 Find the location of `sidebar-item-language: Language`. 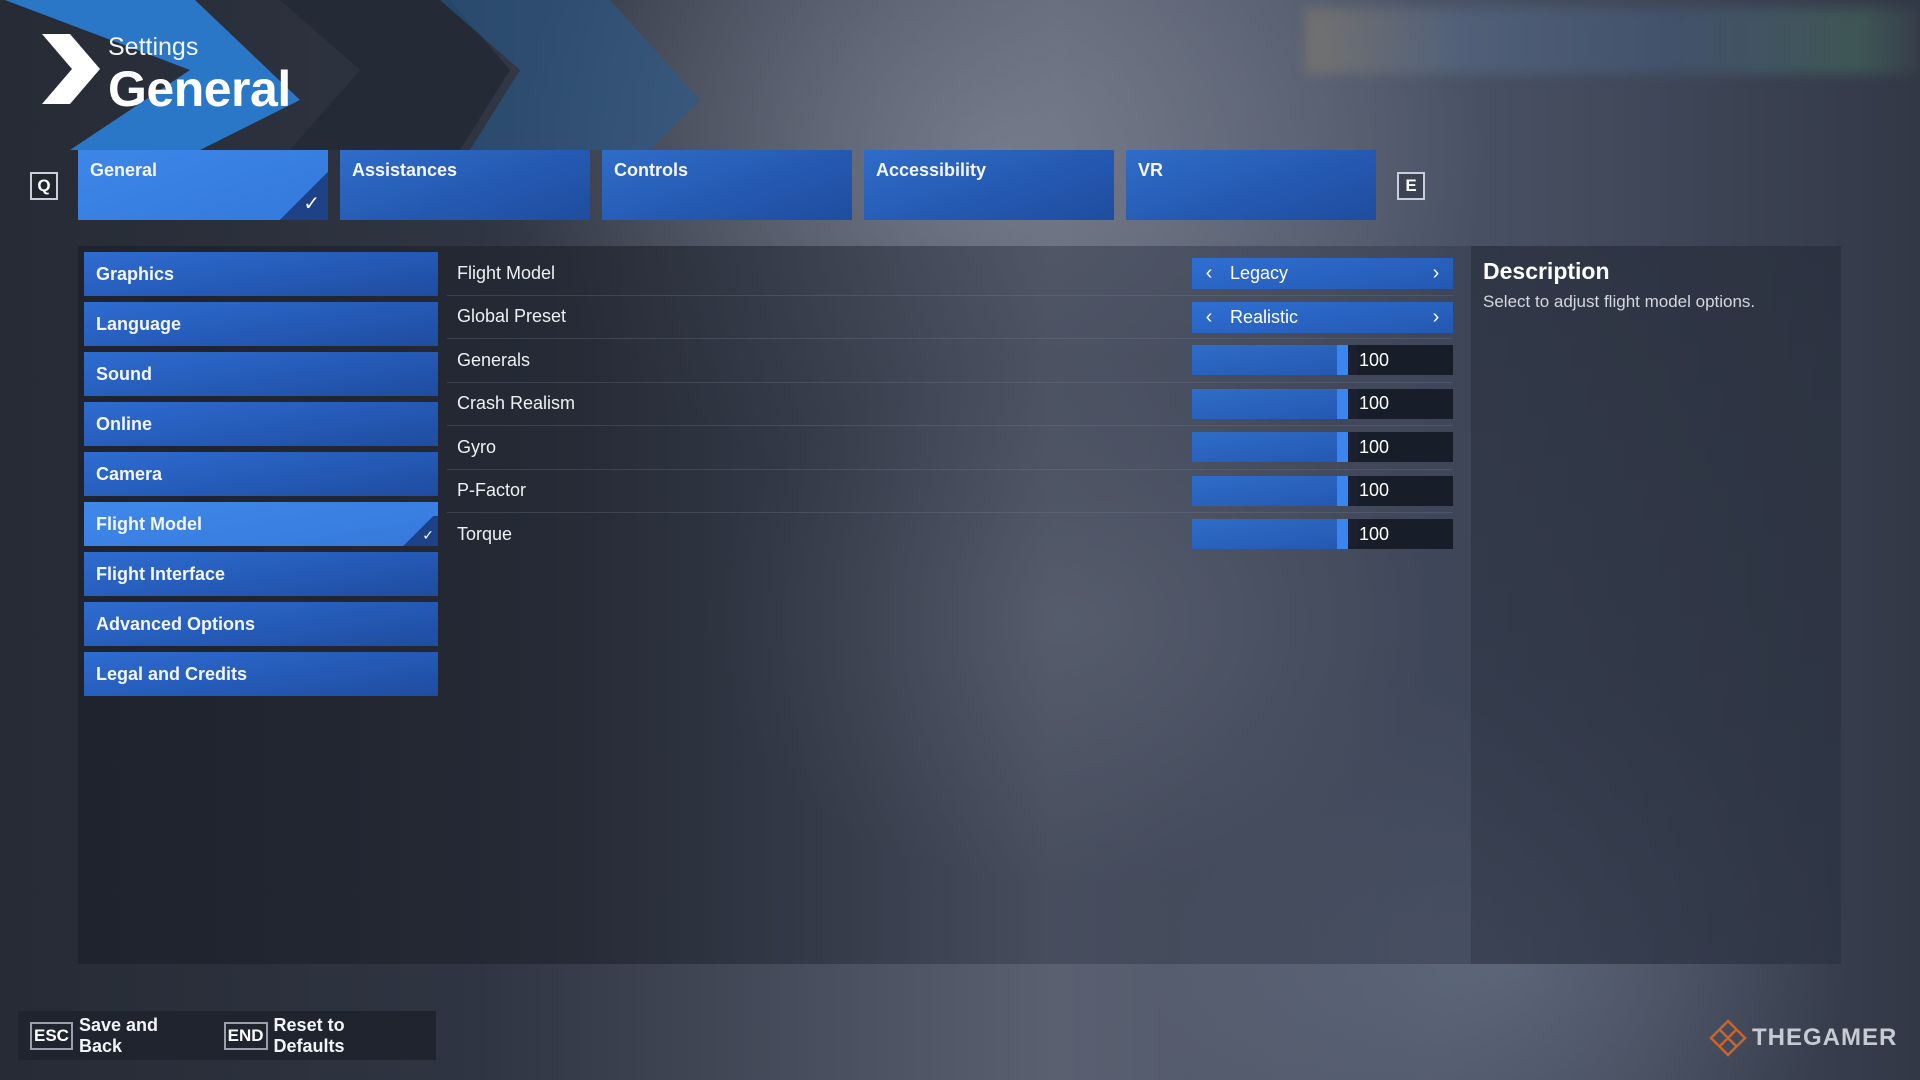

sidebar-item-language: Language is located at coordinates (261, 324).